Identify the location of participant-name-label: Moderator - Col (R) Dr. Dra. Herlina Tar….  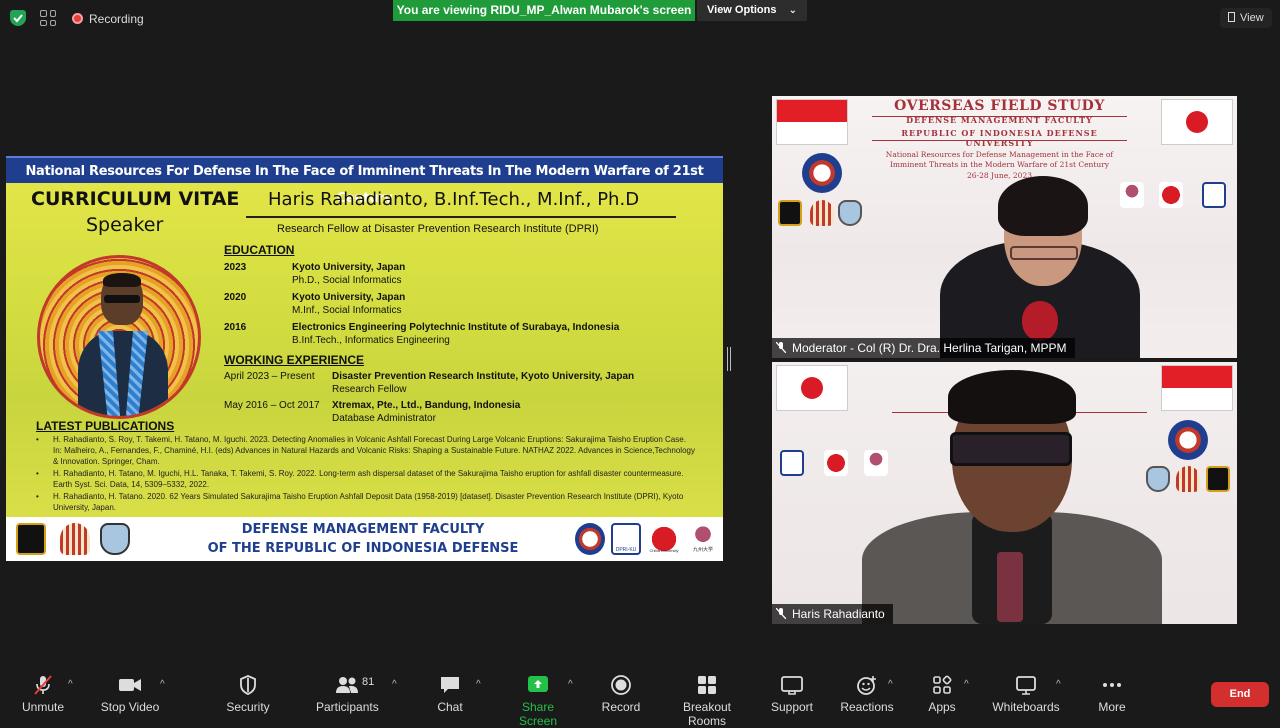
(923, 348).